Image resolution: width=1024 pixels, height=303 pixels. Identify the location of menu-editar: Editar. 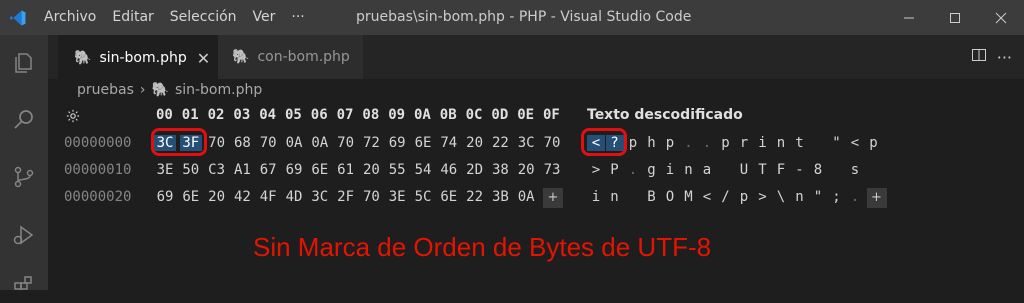
(132, 17).